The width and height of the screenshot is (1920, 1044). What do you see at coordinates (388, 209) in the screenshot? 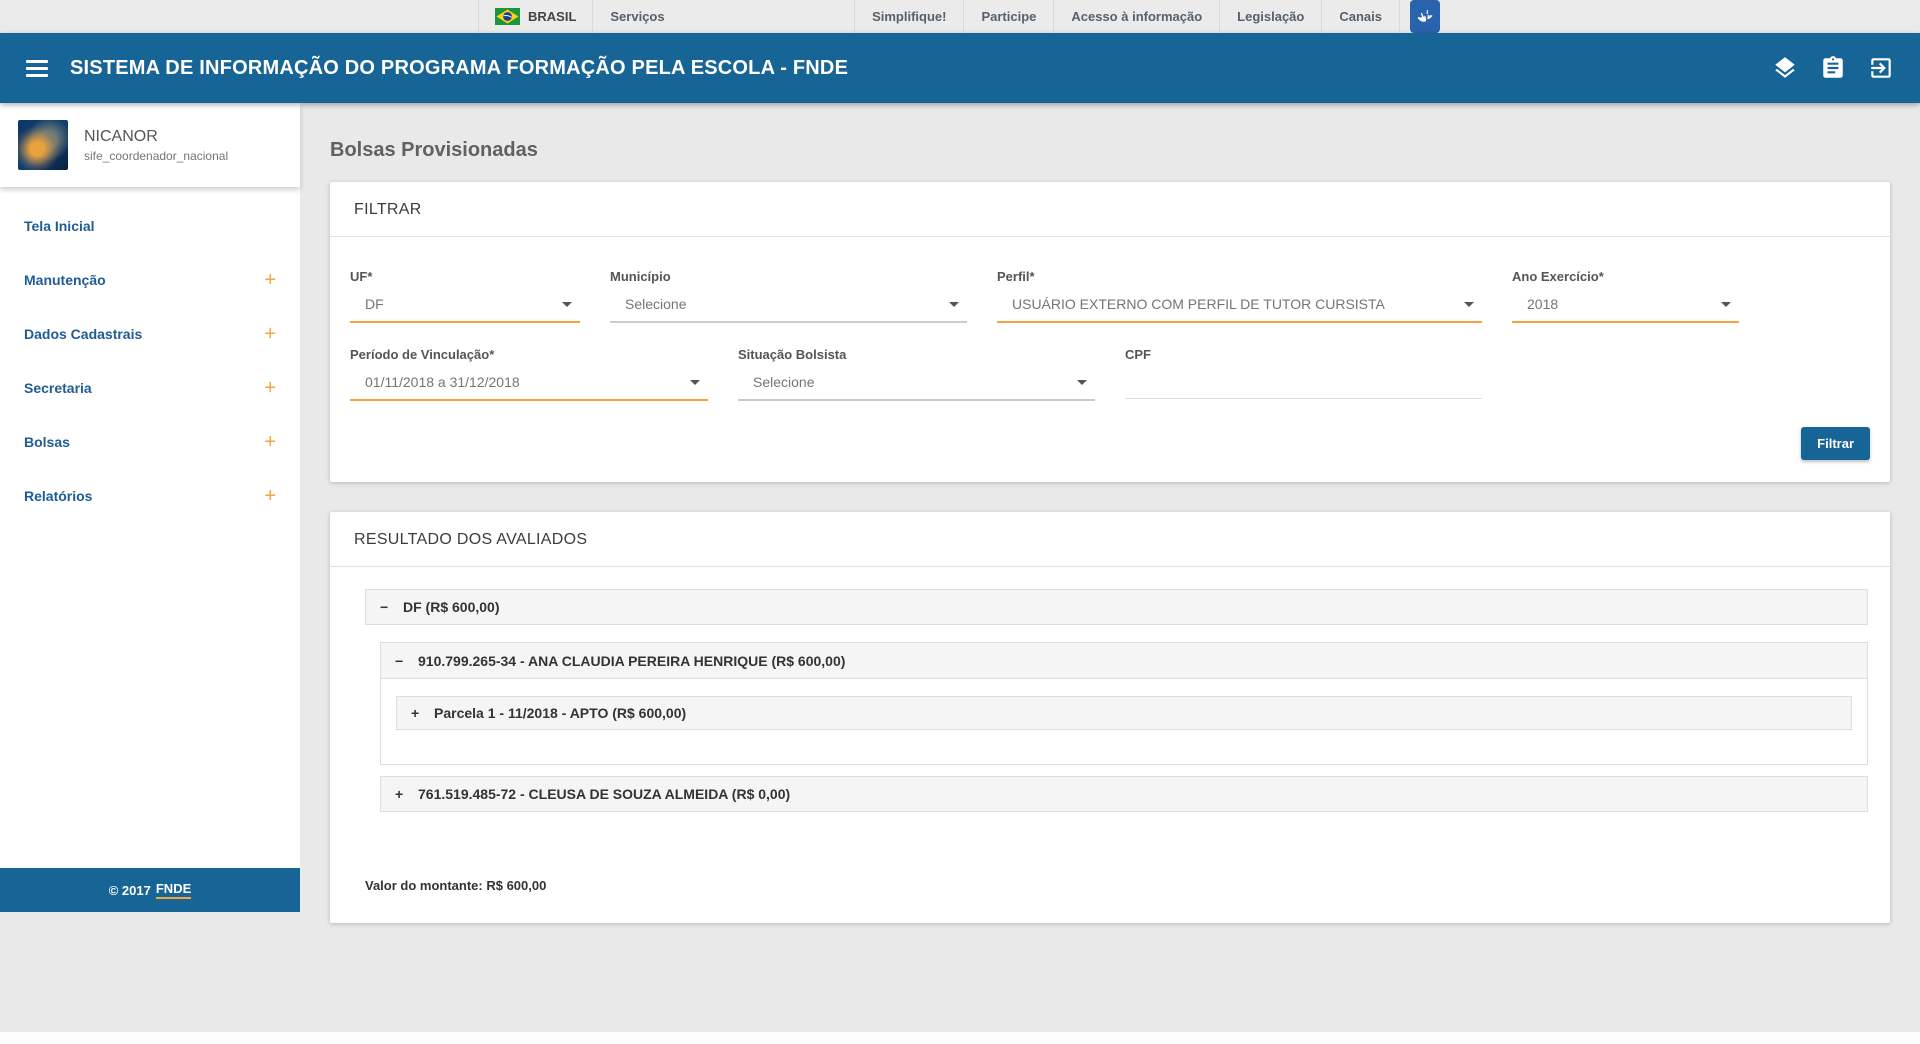
I see `filter-card-title: FILTRAR` at bounding box center [388, 209].